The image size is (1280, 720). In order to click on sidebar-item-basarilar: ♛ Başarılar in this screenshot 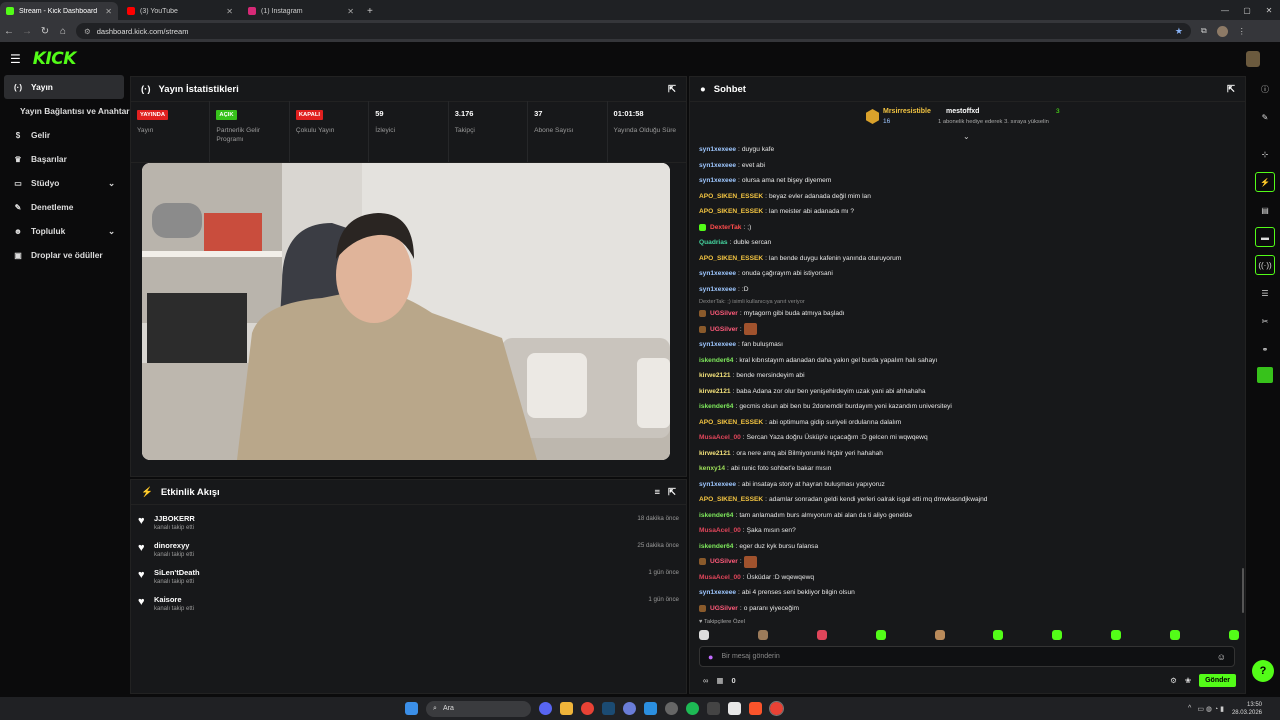, I will do `click(64, 159)`.